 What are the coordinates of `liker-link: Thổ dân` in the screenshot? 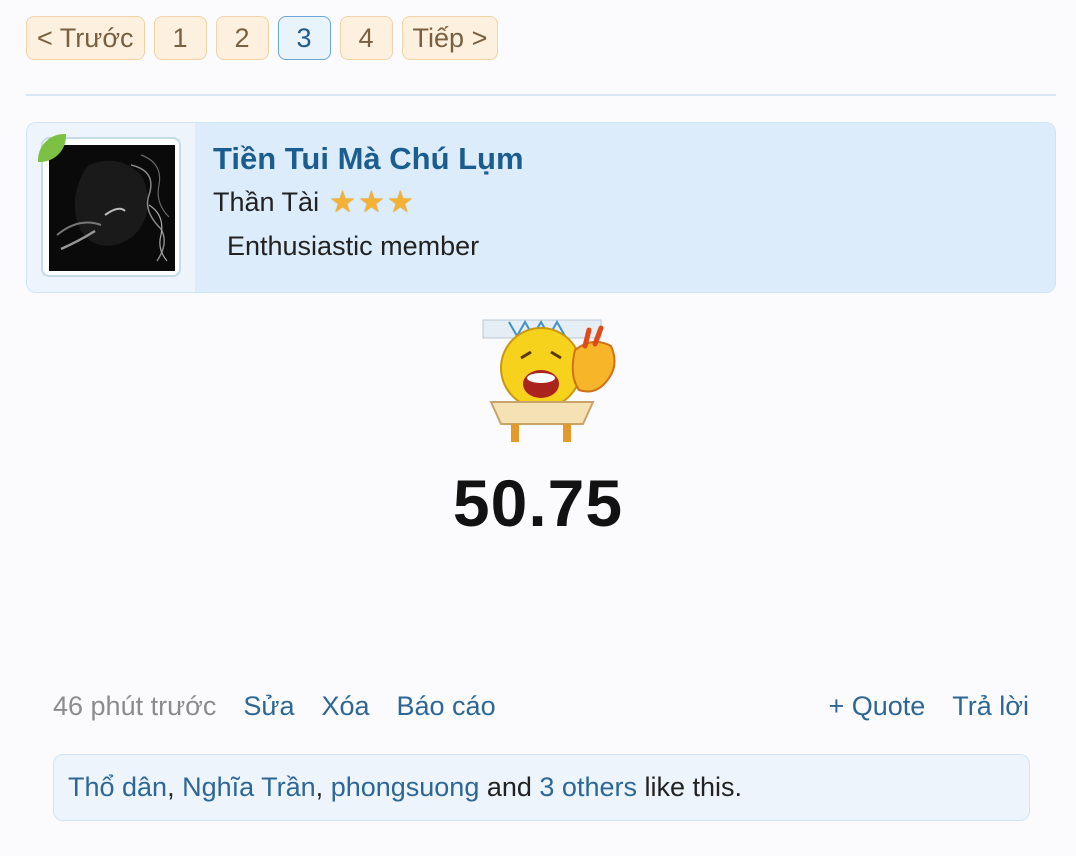 It's located at (117, 787).